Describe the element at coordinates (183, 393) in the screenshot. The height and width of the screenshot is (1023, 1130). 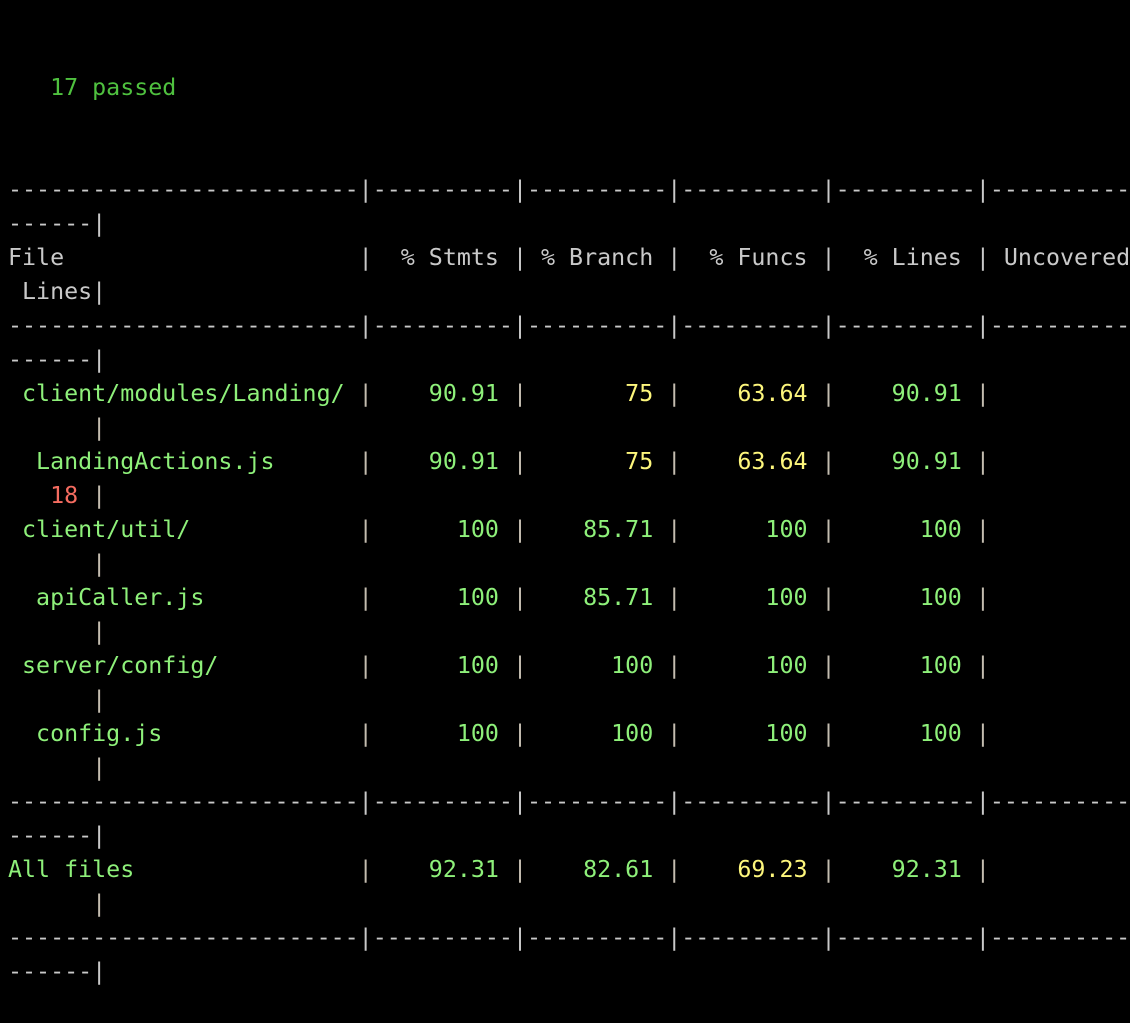
I see `file-name: client/modules/Landing/` at that location.